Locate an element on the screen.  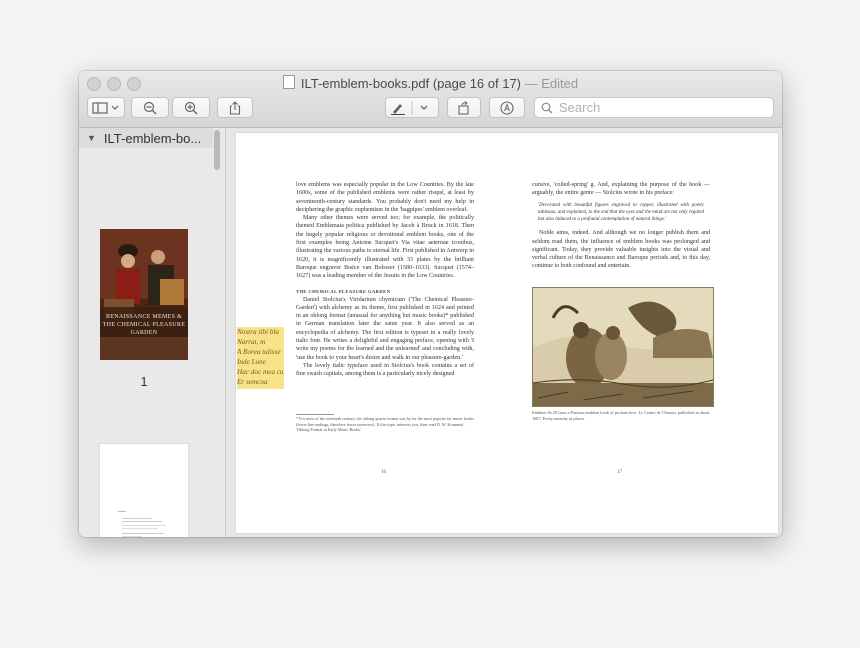
chevron-down-icon is located at coordinates (424, 107).